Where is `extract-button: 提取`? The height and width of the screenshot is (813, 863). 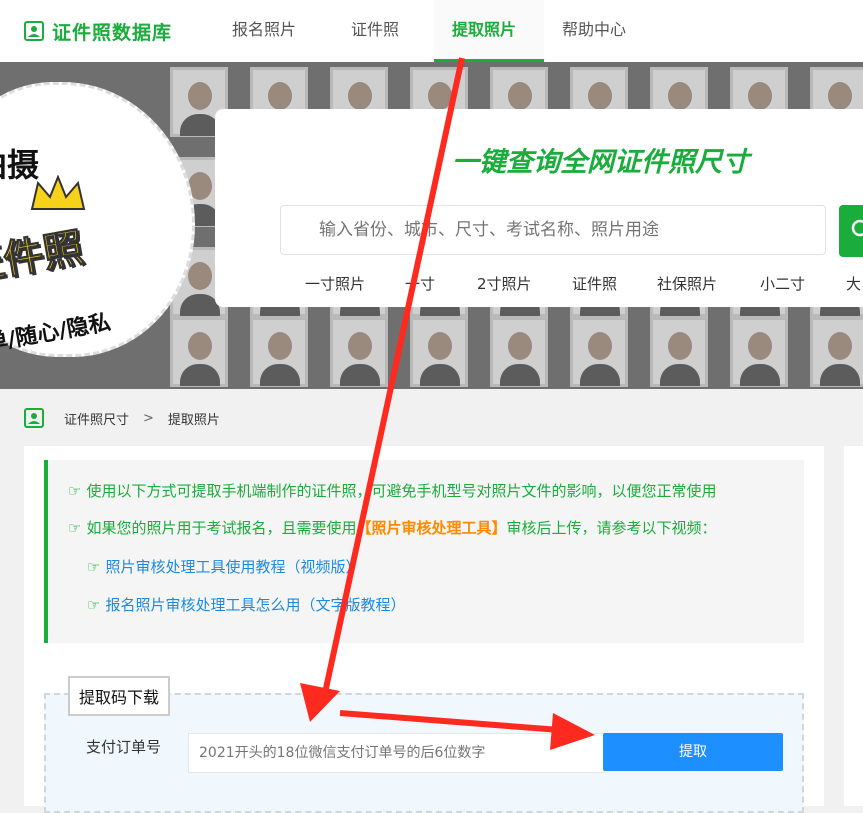 extract-button: 提取 is located at coordinates (693, 752).